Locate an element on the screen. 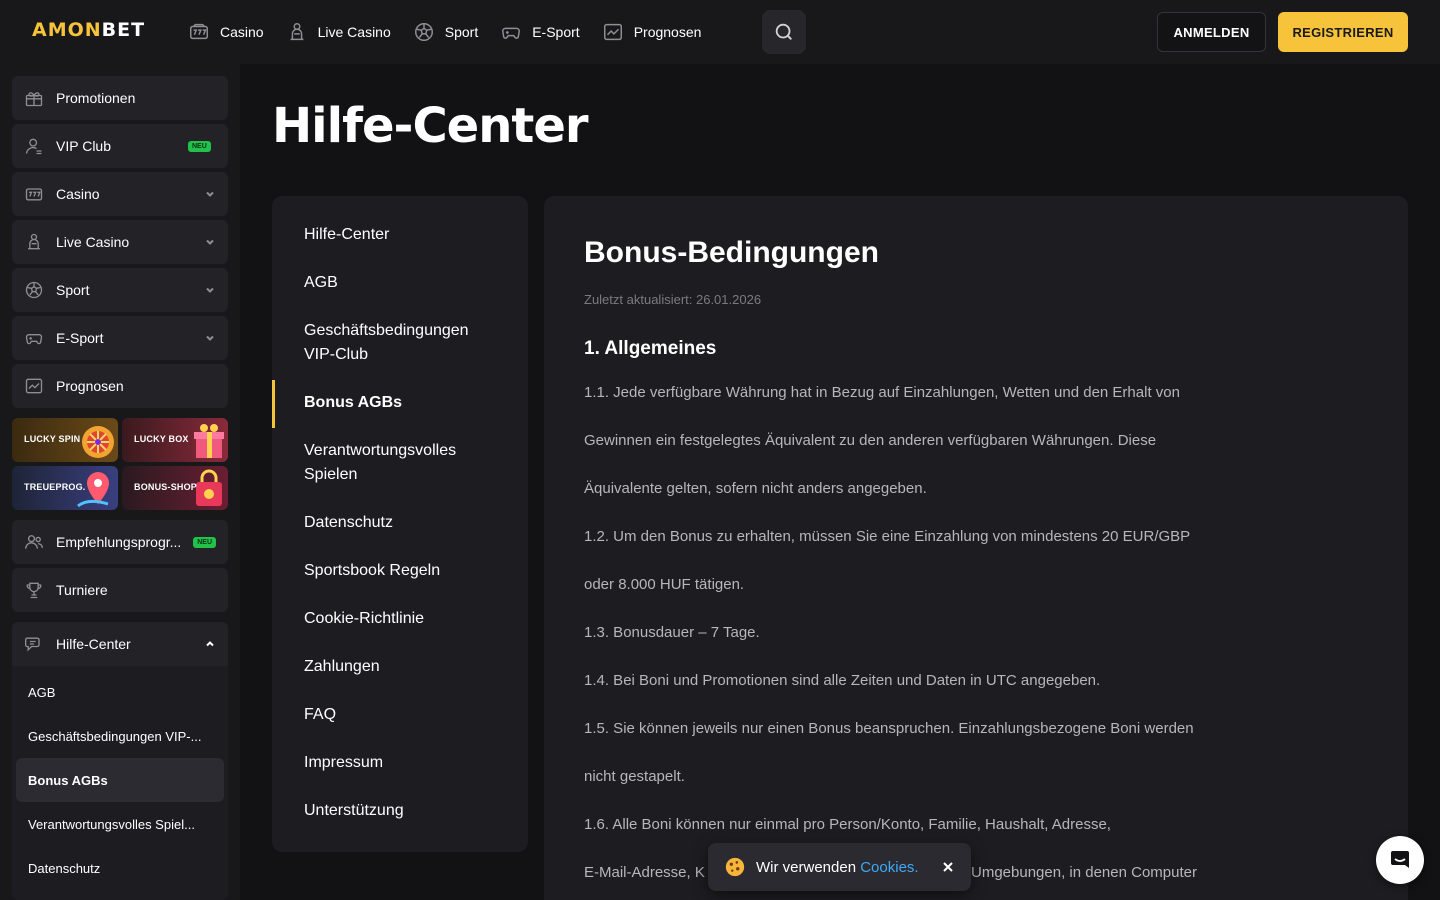 The image size is (1440, 900). help-nav-vip-terms: Geschäftsbedingungen VIP-Club is located at coordinates (400, 343).